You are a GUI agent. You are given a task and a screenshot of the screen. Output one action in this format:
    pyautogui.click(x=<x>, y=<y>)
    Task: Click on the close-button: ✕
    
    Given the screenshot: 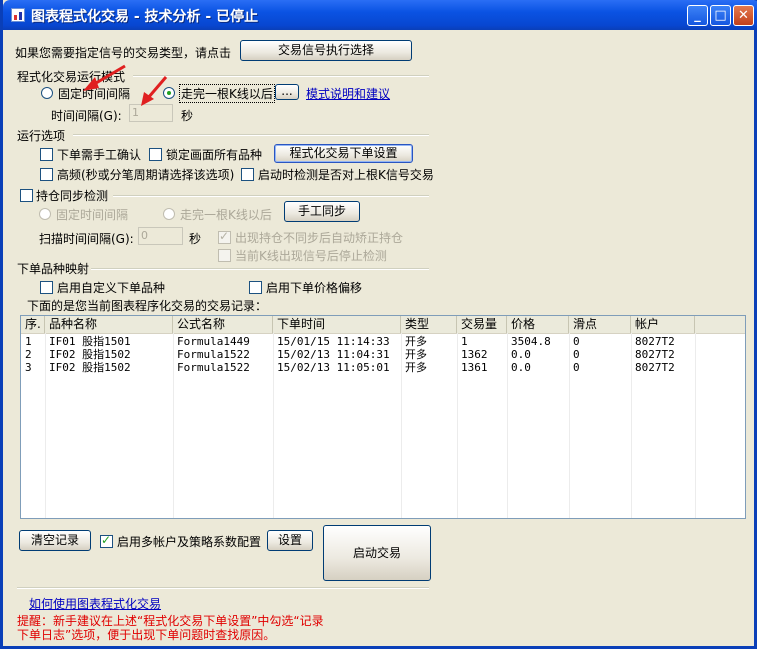 What is the action you would take?
    pyautogui.click(x=743, y=15)
    